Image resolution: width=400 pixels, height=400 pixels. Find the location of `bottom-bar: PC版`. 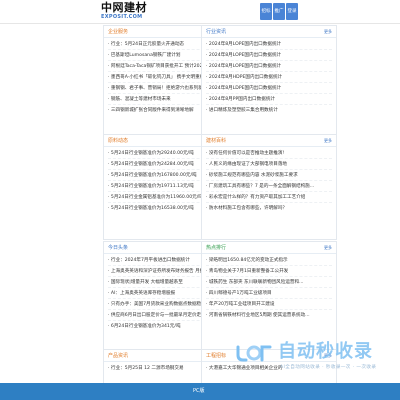

bottom-bar: PC版 is located at coordinates (200, 391).